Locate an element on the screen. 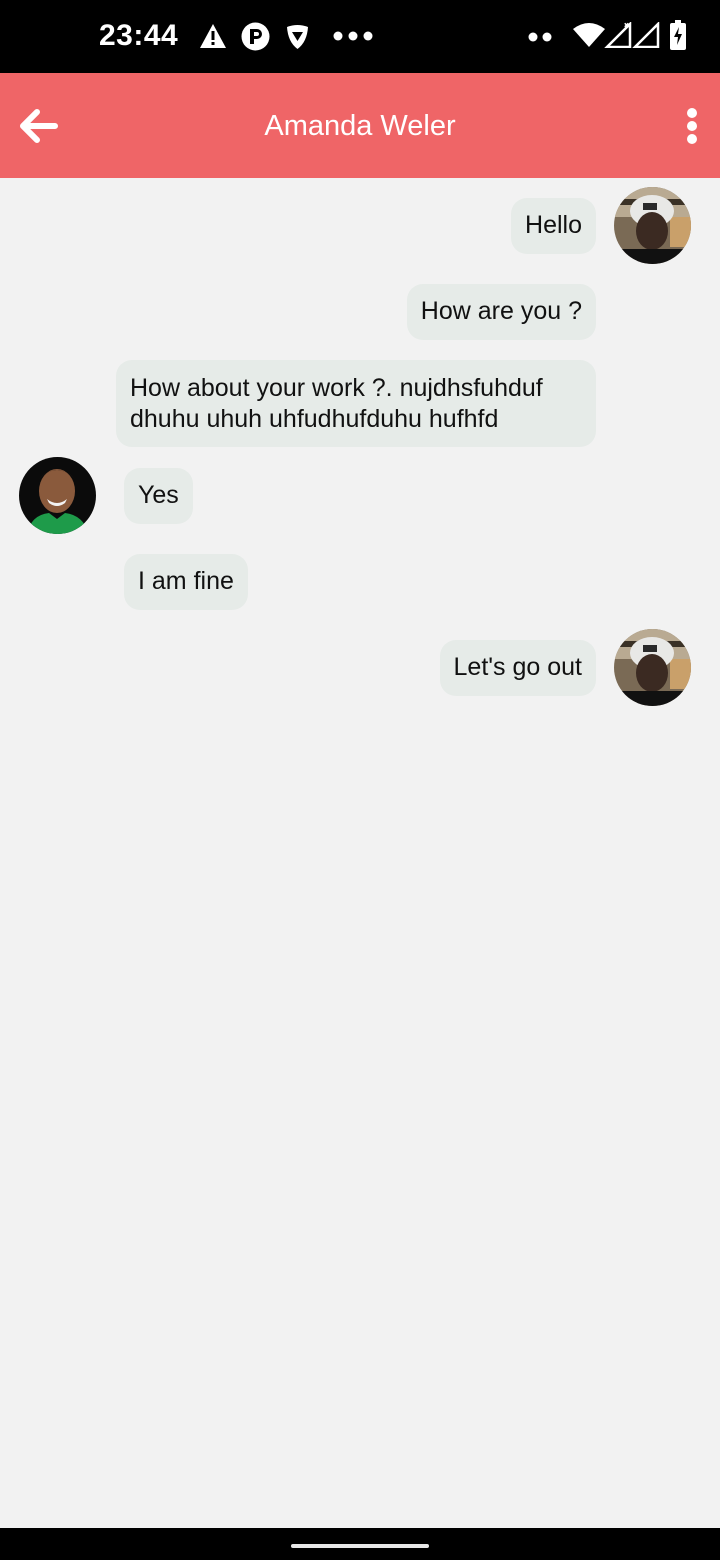 The image size is (720, 1560). message-text: Yes is located at coordinates (158, 495).